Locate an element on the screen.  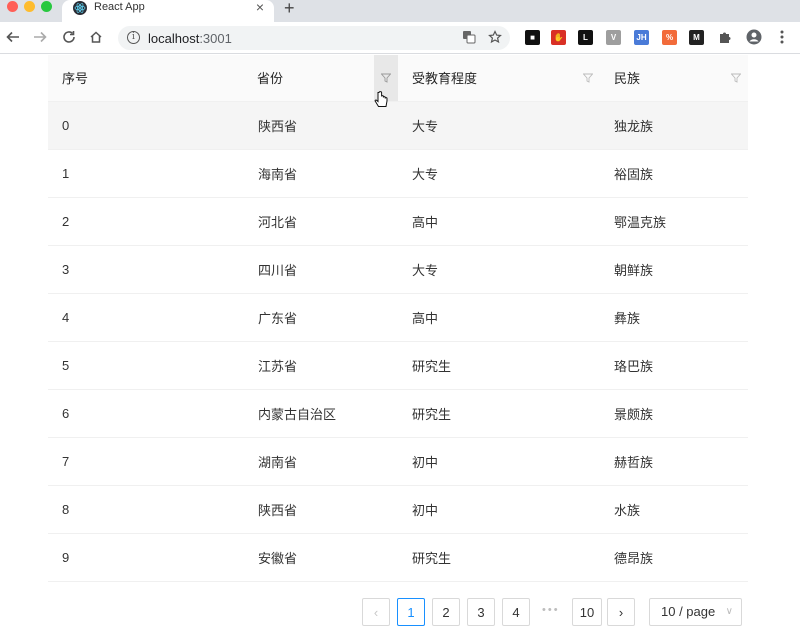
pointer-cursor-icon is located at coordinates (381, 102).